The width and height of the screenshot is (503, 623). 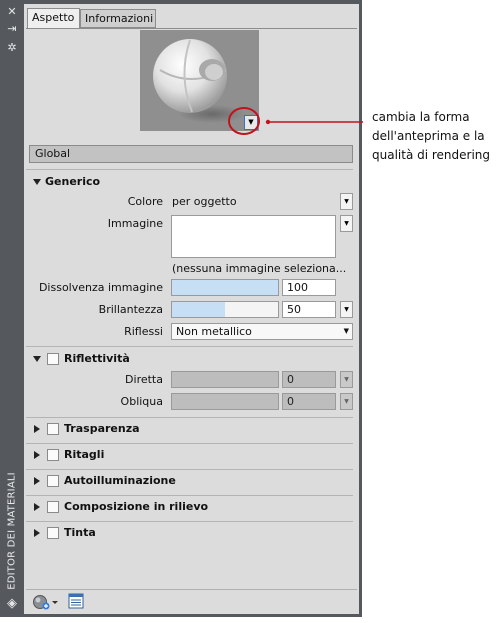 What do you see at coordinates (421, 117) in the screenshot?
I see `callout-line: cambia la forma` at bounding box center [421, 117].